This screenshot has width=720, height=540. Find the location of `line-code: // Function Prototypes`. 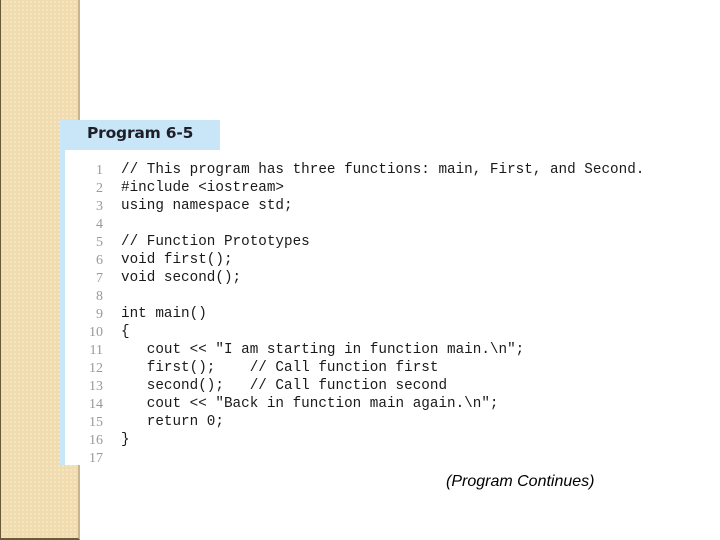

line-code: // Function Prototypes is located at coordinates (215, 242).